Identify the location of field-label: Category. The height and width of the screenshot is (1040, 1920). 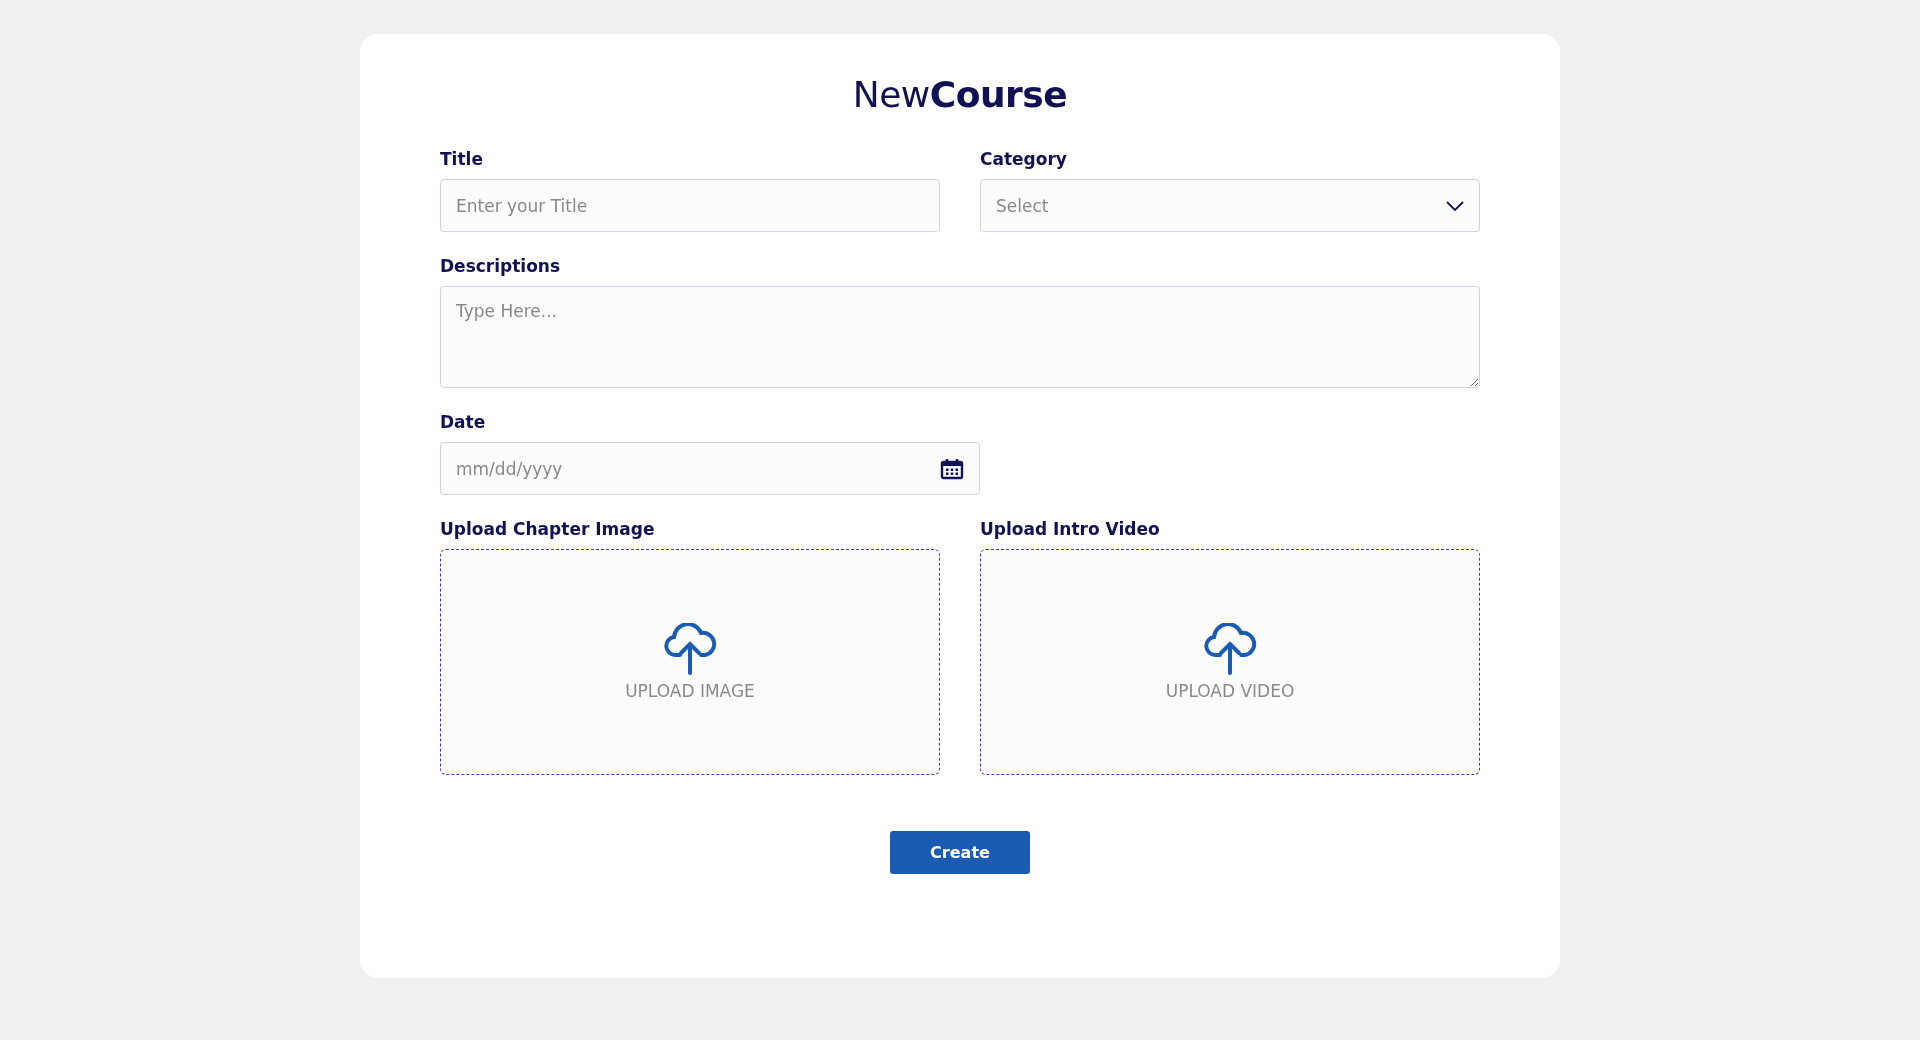
(1024, 159).